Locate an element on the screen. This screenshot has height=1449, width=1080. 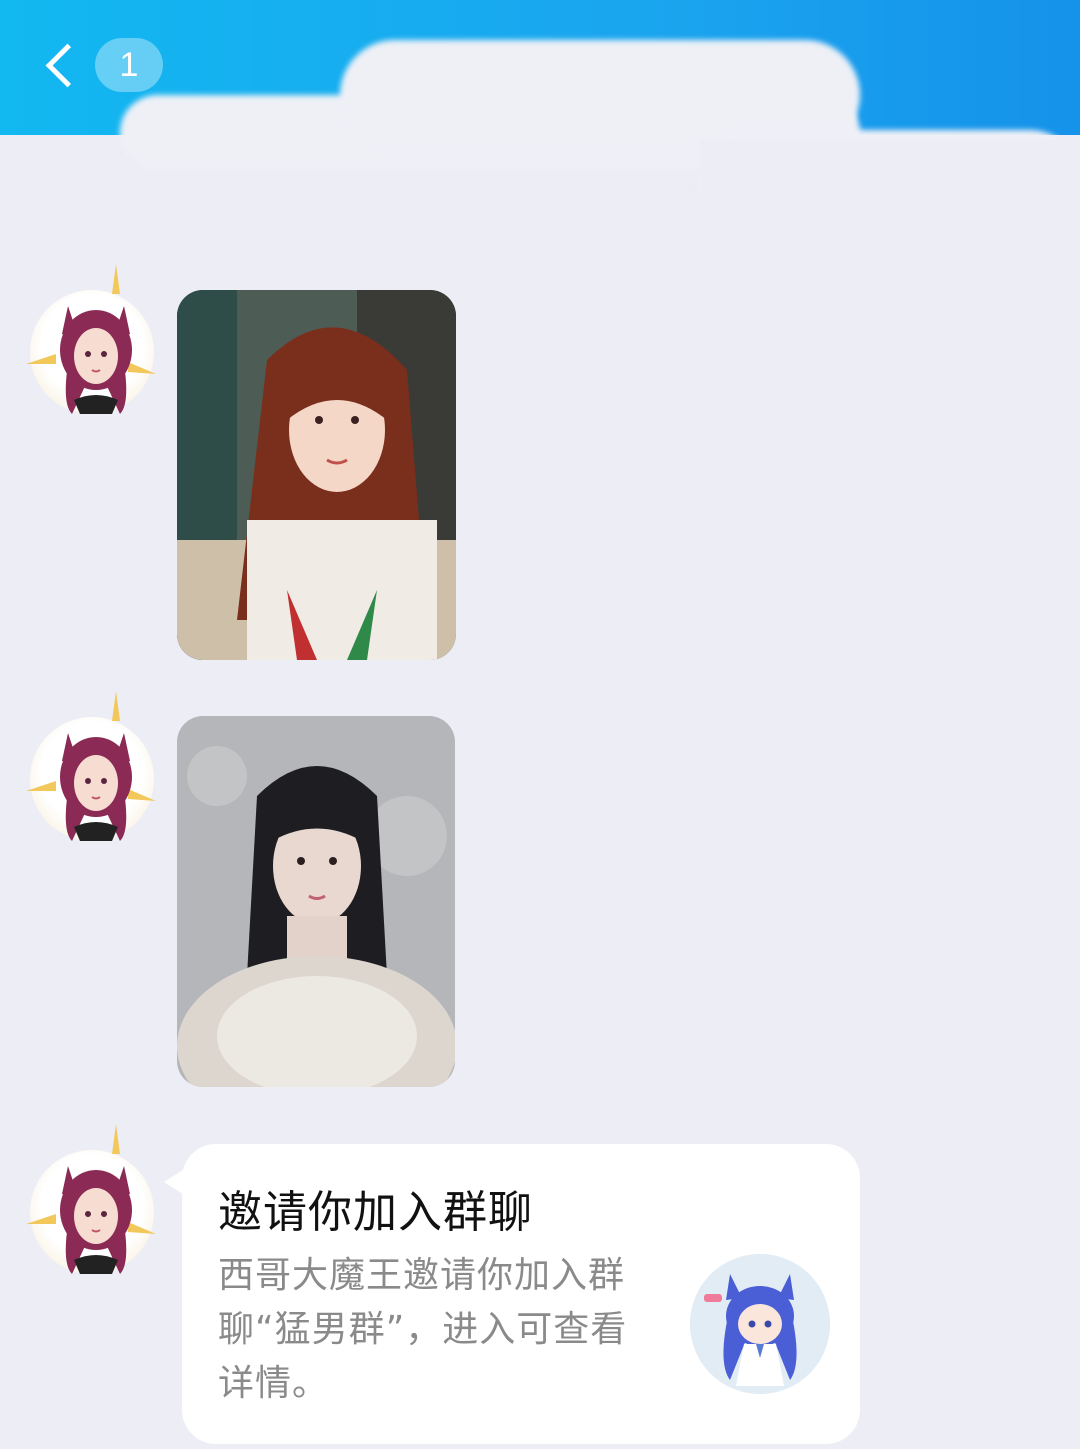
invite-title: 邀请你加入群聊 is located at coordinates (375, 1212).